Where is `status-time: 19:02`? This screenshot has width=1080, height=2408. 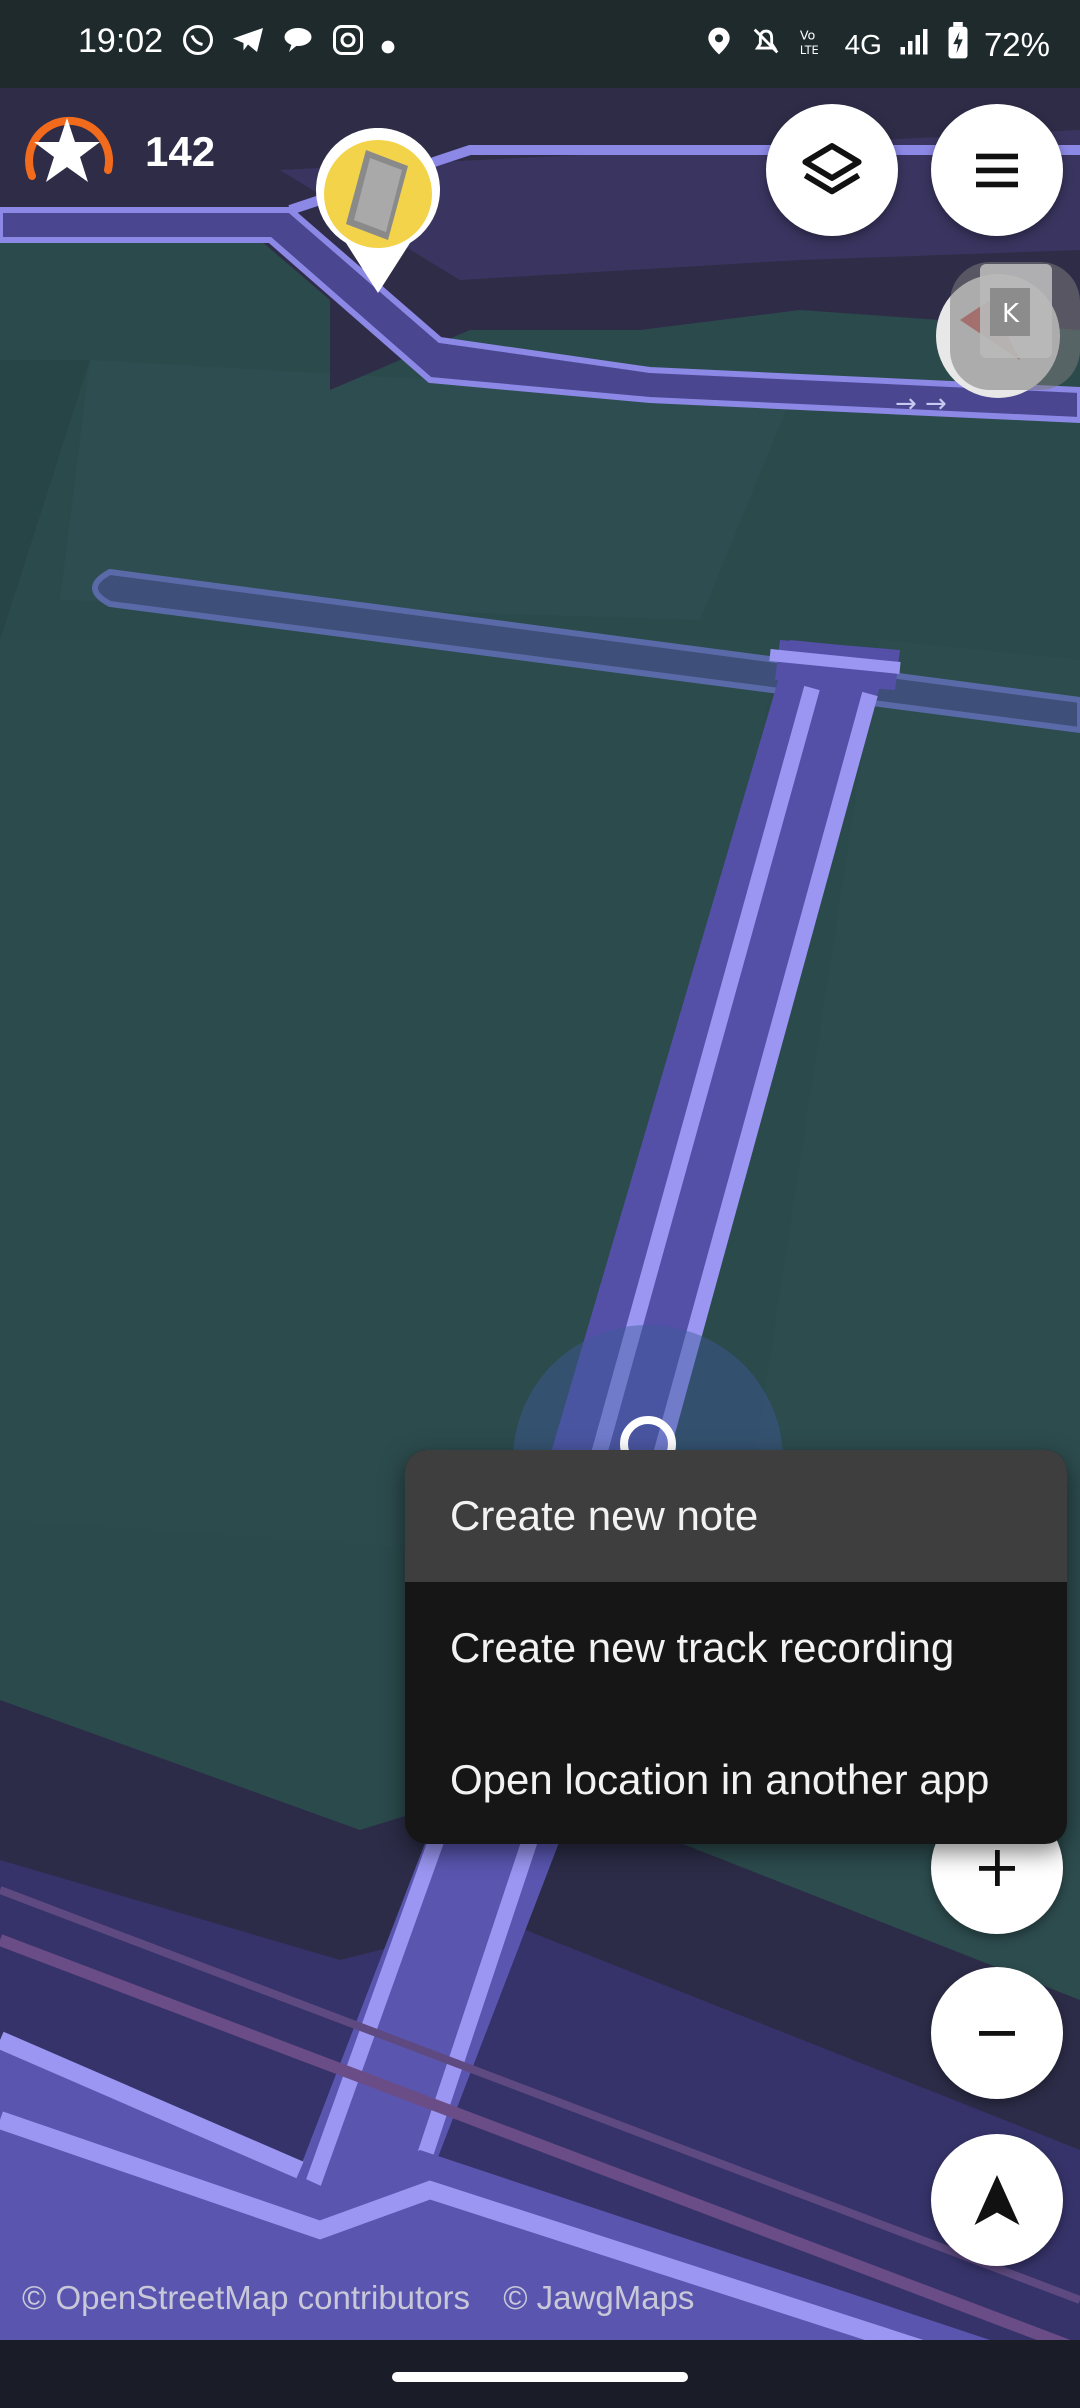
status-time: 19:02 is located at coordinates (121, 41).